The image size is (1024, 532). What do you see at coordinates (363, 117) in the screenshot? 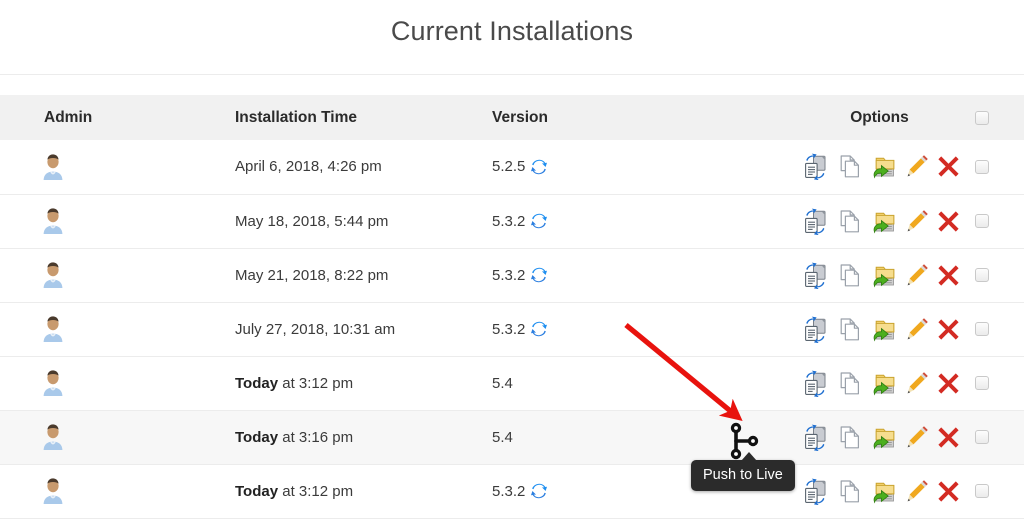
I see `column-header-installation-time: Installation Time` at bounding box center [363, 117].